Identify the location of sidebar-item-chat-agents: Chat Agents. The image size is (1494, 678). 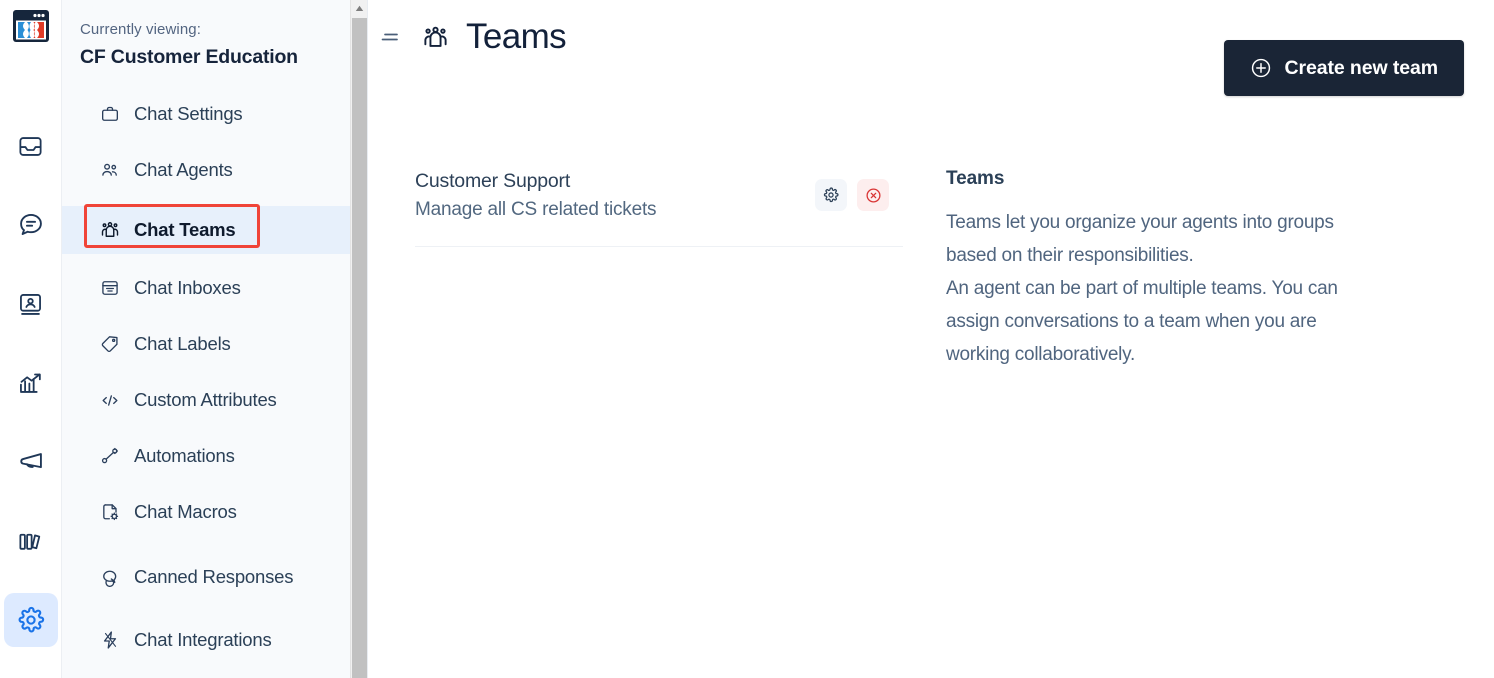
(206, 170).